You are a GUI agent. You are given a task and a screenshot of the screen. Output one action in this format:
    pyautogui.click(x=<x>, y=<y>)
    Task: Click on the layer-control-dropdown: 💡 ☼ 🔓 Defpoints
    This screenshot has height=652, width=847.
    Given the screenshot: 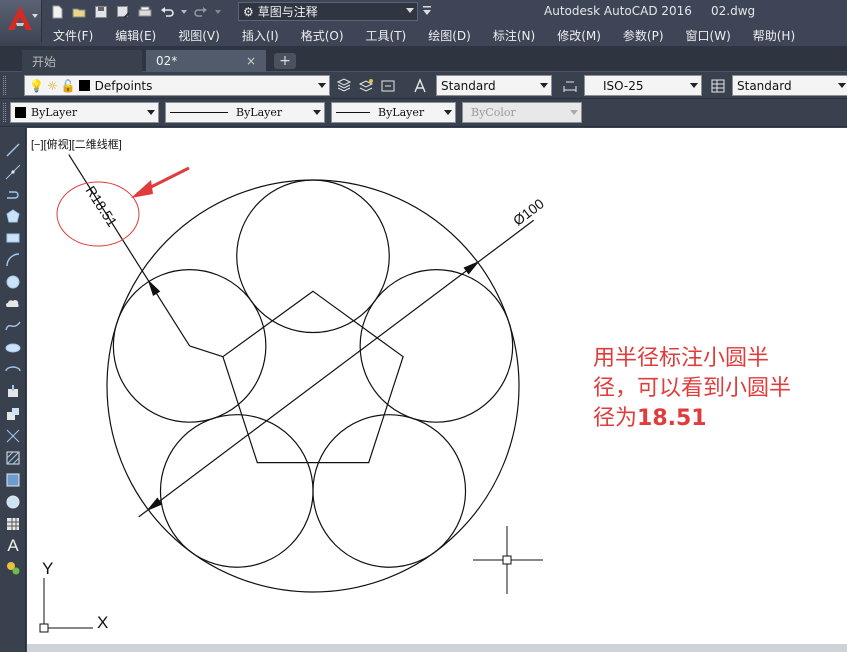 What is the action you would take?
    pyautogui.click(x=177, y=85)
    